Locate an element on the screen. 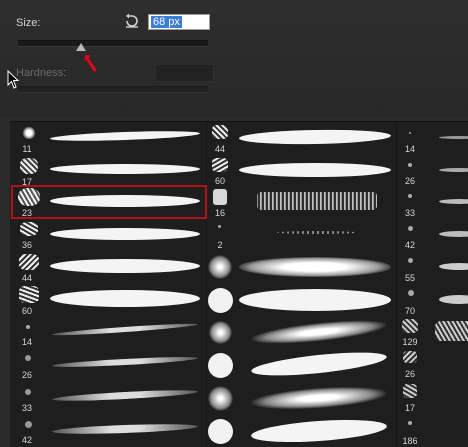 This screenshot has height=447, width=468. brush-size-label: 44 is located at coordinates (26, 278).